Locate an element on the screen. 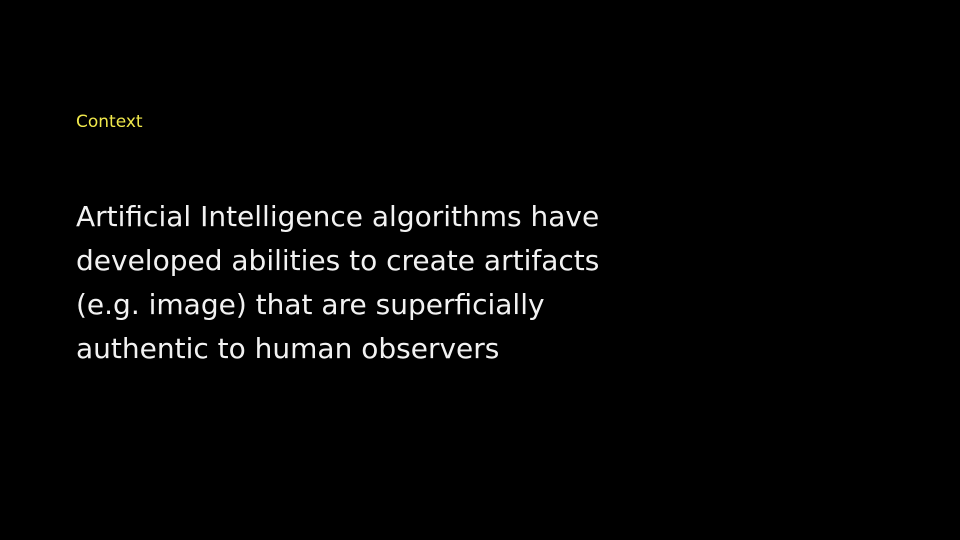  body-line: authentic to human observers is located at coordinates (288, 348).